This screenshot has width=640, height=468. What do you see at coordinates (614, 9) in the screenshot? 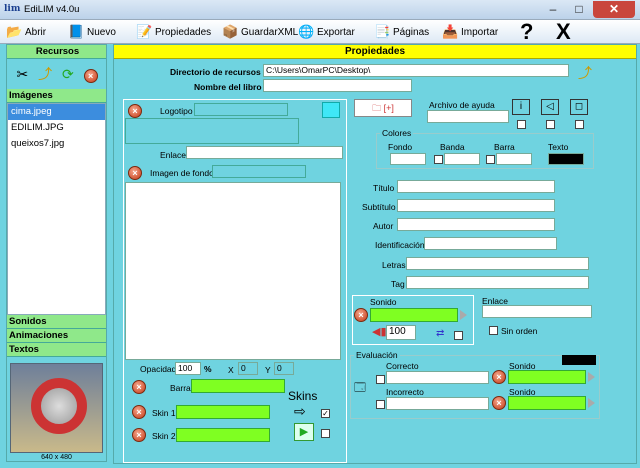
I see `window-close-button: ✕` at bounding box center [614, 9].